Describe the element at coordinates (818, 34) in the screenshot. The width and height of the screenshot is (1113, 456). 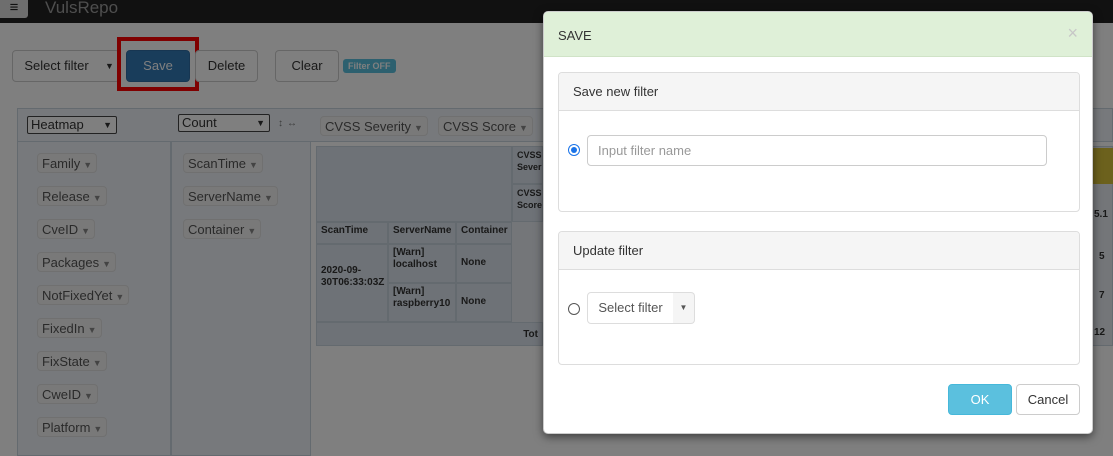
I see `modal-header: SAVE ×` at that location.